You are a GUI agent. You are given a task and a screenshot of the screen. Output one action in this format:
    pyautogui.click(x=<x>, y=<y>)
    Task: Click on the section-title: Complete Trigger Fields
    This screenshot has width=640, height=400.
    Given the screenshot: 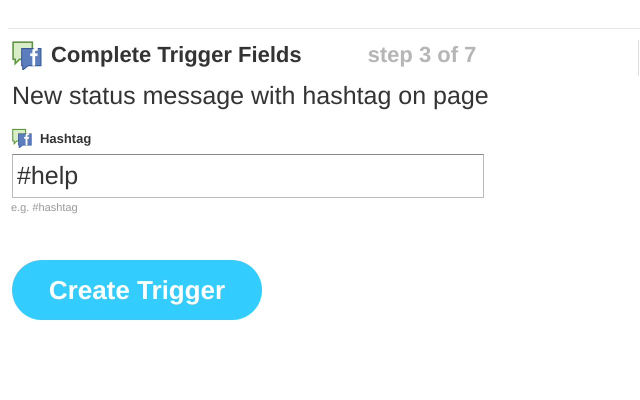 What is the action you would take?
    pyautogui.click(x=176, y=55)
    